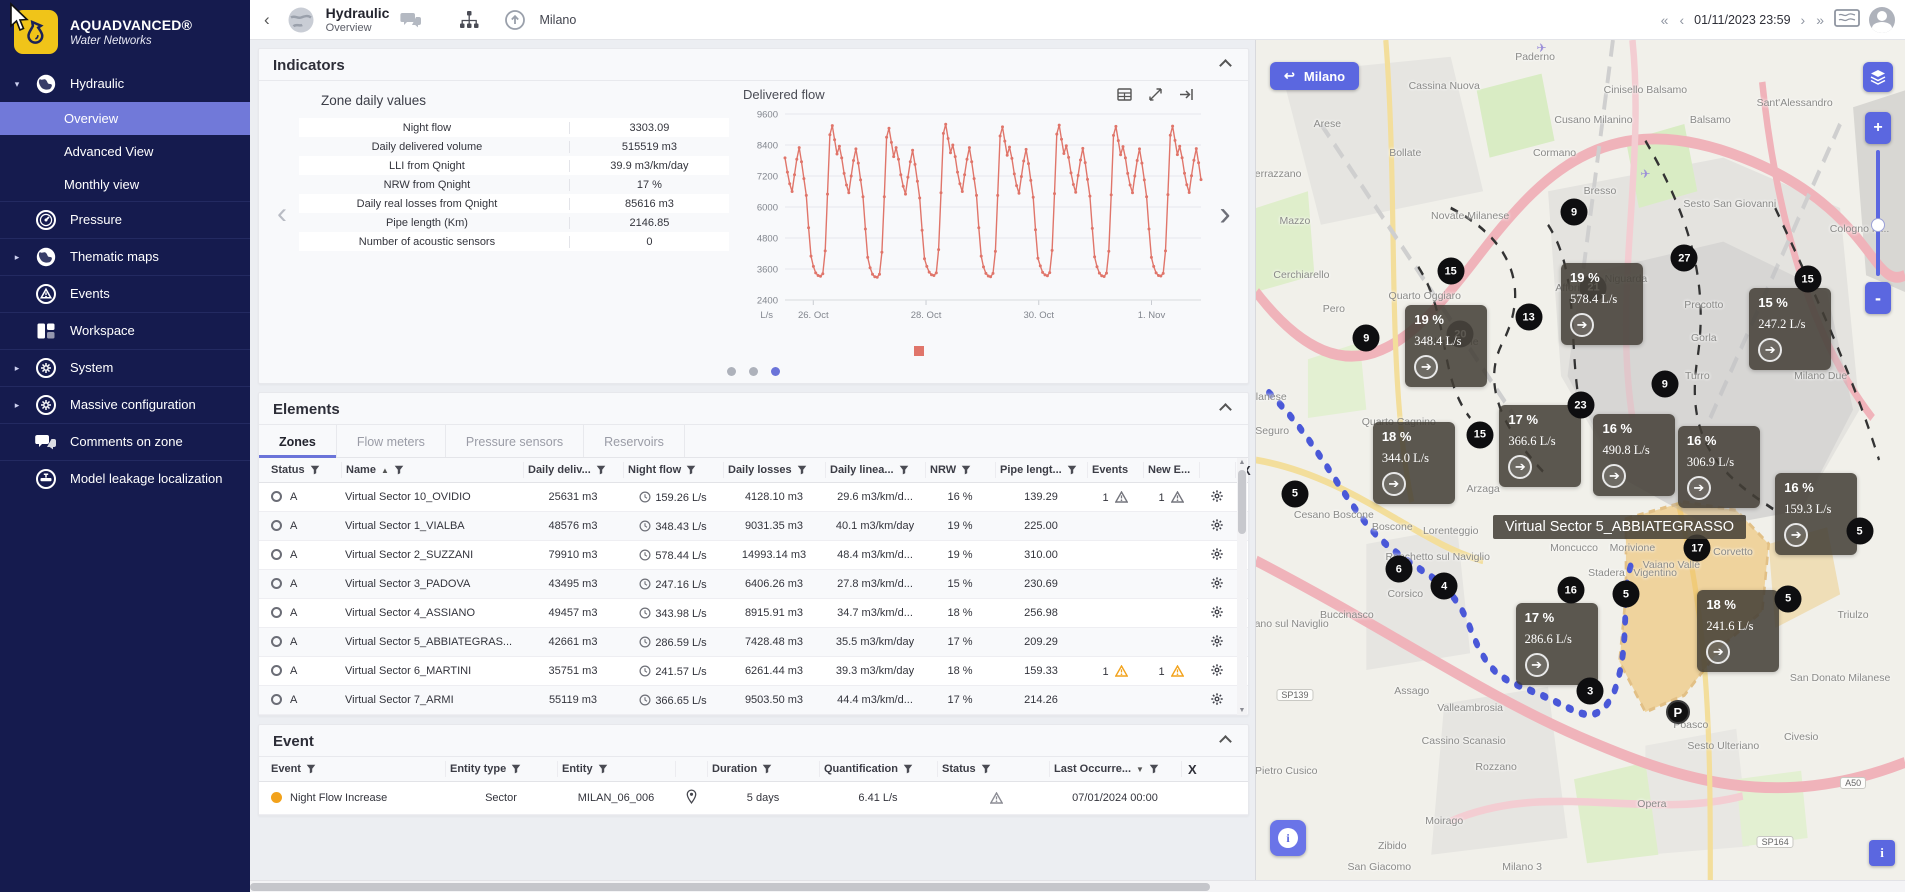 Image resolution: width=1905 pixels, height=892 pixels. Describe the element at coordinates (1878, 225) in the screenshot. I see `map-zoom-knob` at that location.